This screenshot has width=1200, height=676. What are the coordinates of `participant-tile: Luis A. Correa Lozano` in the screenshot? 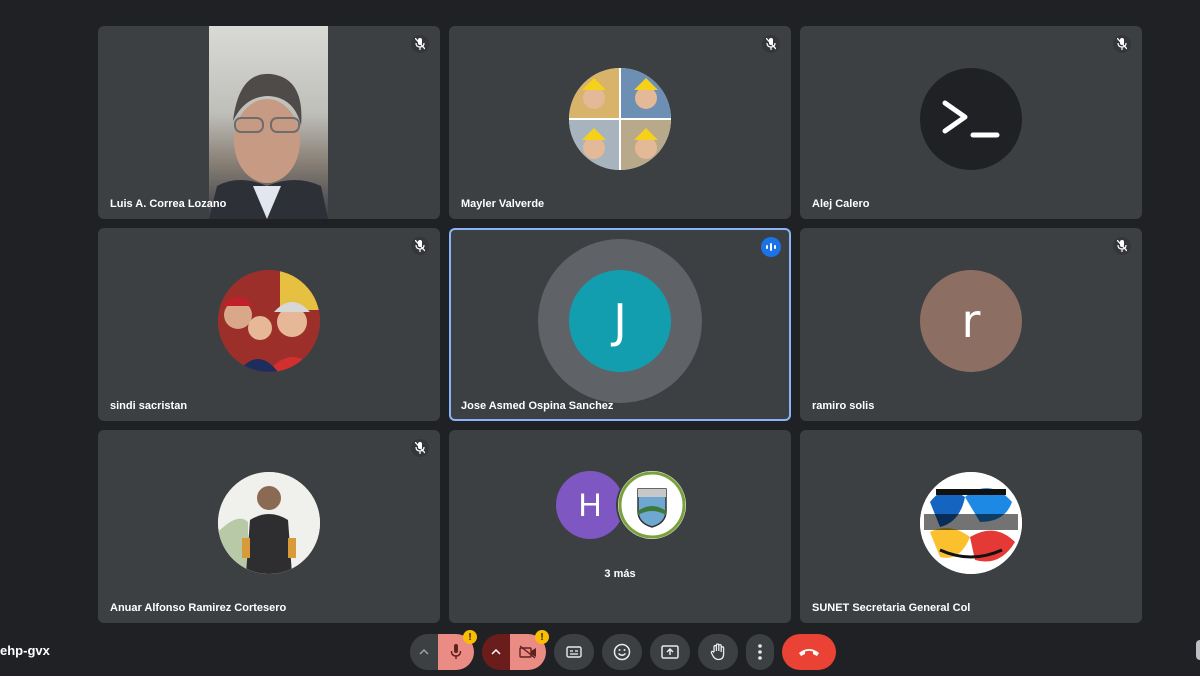 It's located at (269, 122).